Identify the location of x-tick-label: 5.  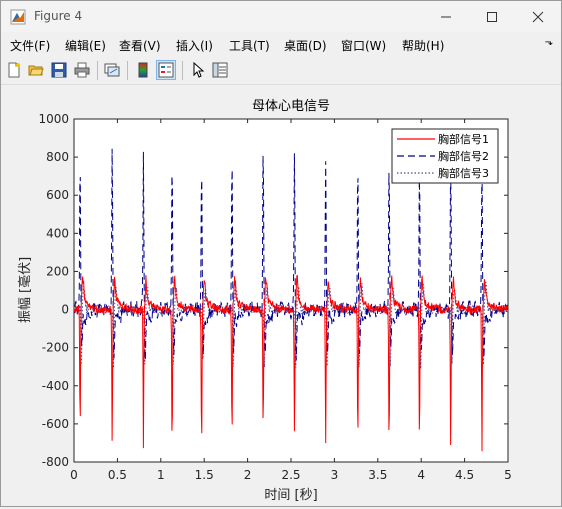
(508, 475).